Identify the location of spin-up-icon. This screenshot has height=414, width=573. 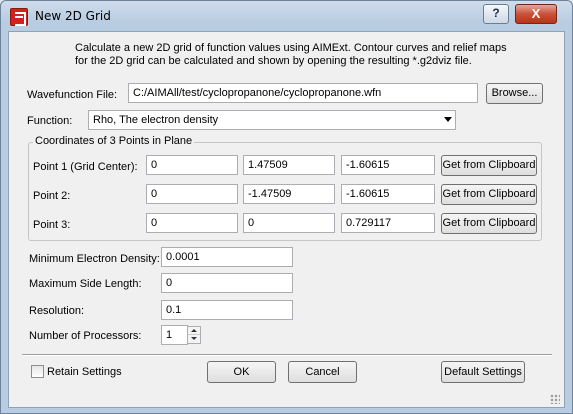
(194, 331).